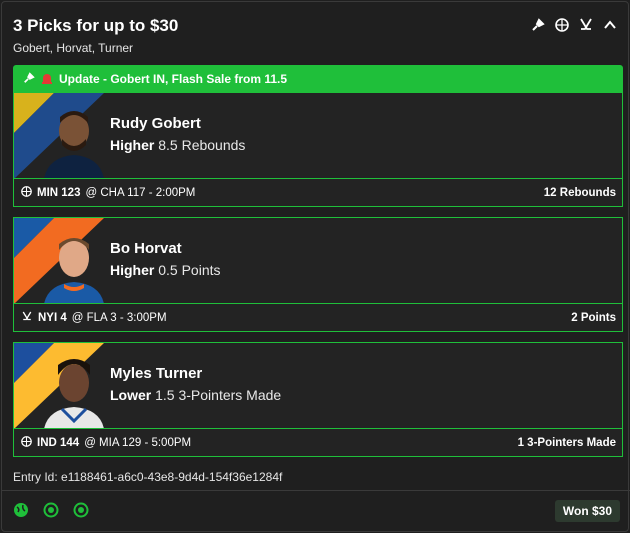  I want to click on game-info: NYI 4 @ FLA 3 - 3:00PM, so click(94, 318).